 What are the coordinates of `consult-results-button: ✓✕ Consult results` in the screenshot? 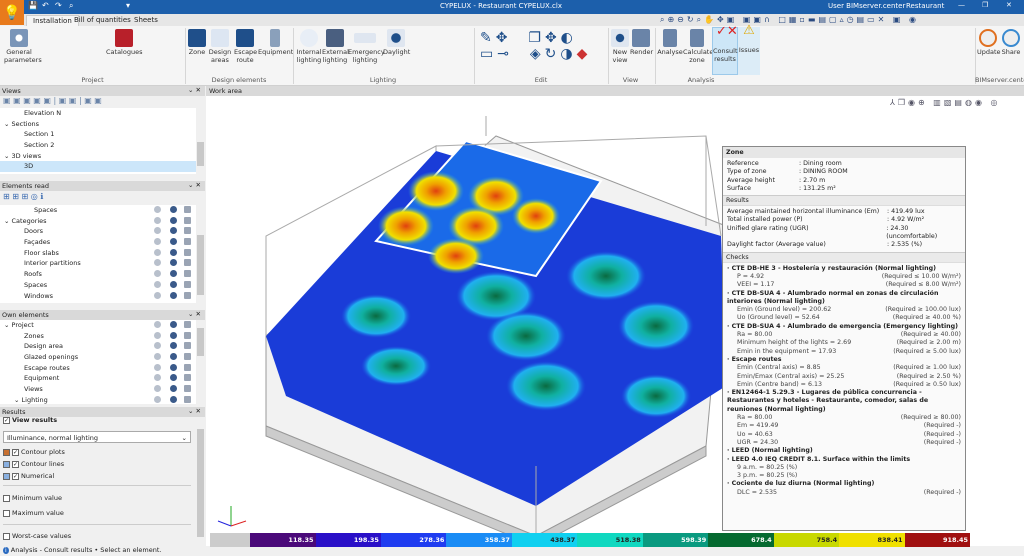 It's located at (725, 50).